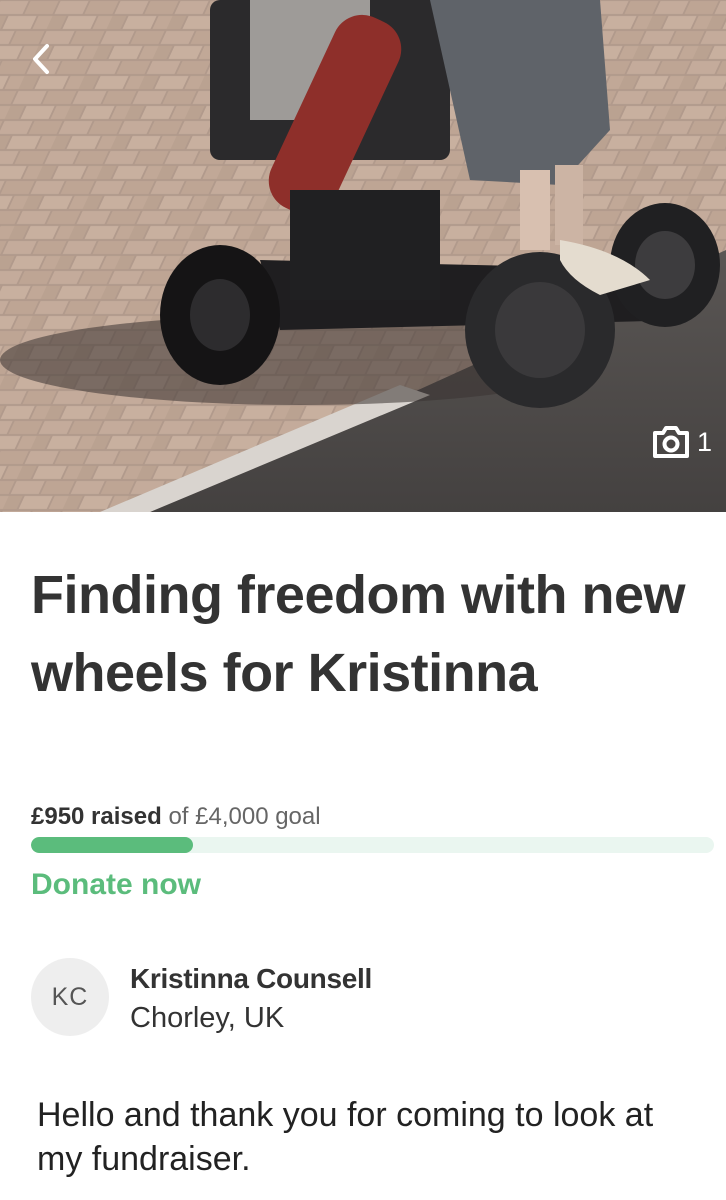 This screenshot has width=726, height=1200. Describe the element at coordinates (112, 845) in the screenshot. I see `progress-fill` at that location.